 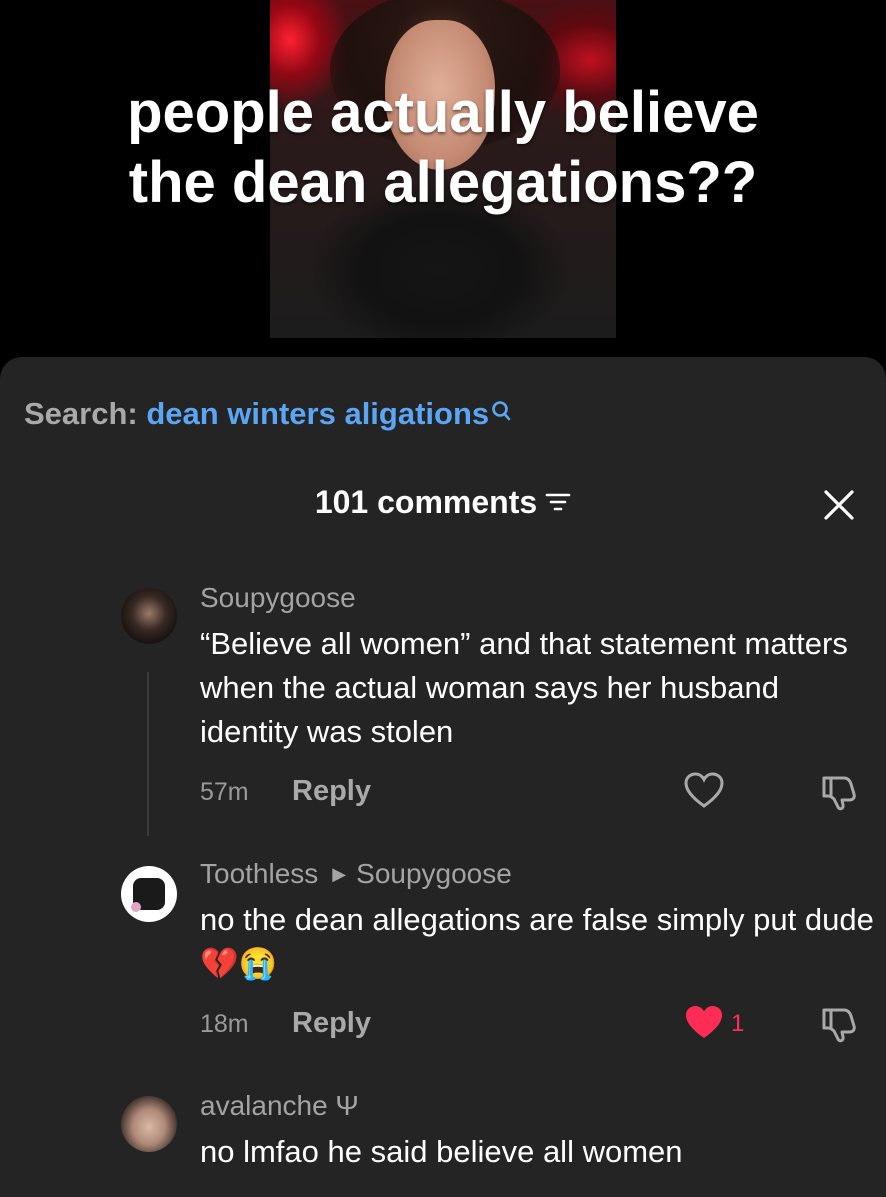 What do you see at coordinates (317, 413) in the screenshot?
I see `search-term: dean winters aligations` at bounding box center [317, 413].